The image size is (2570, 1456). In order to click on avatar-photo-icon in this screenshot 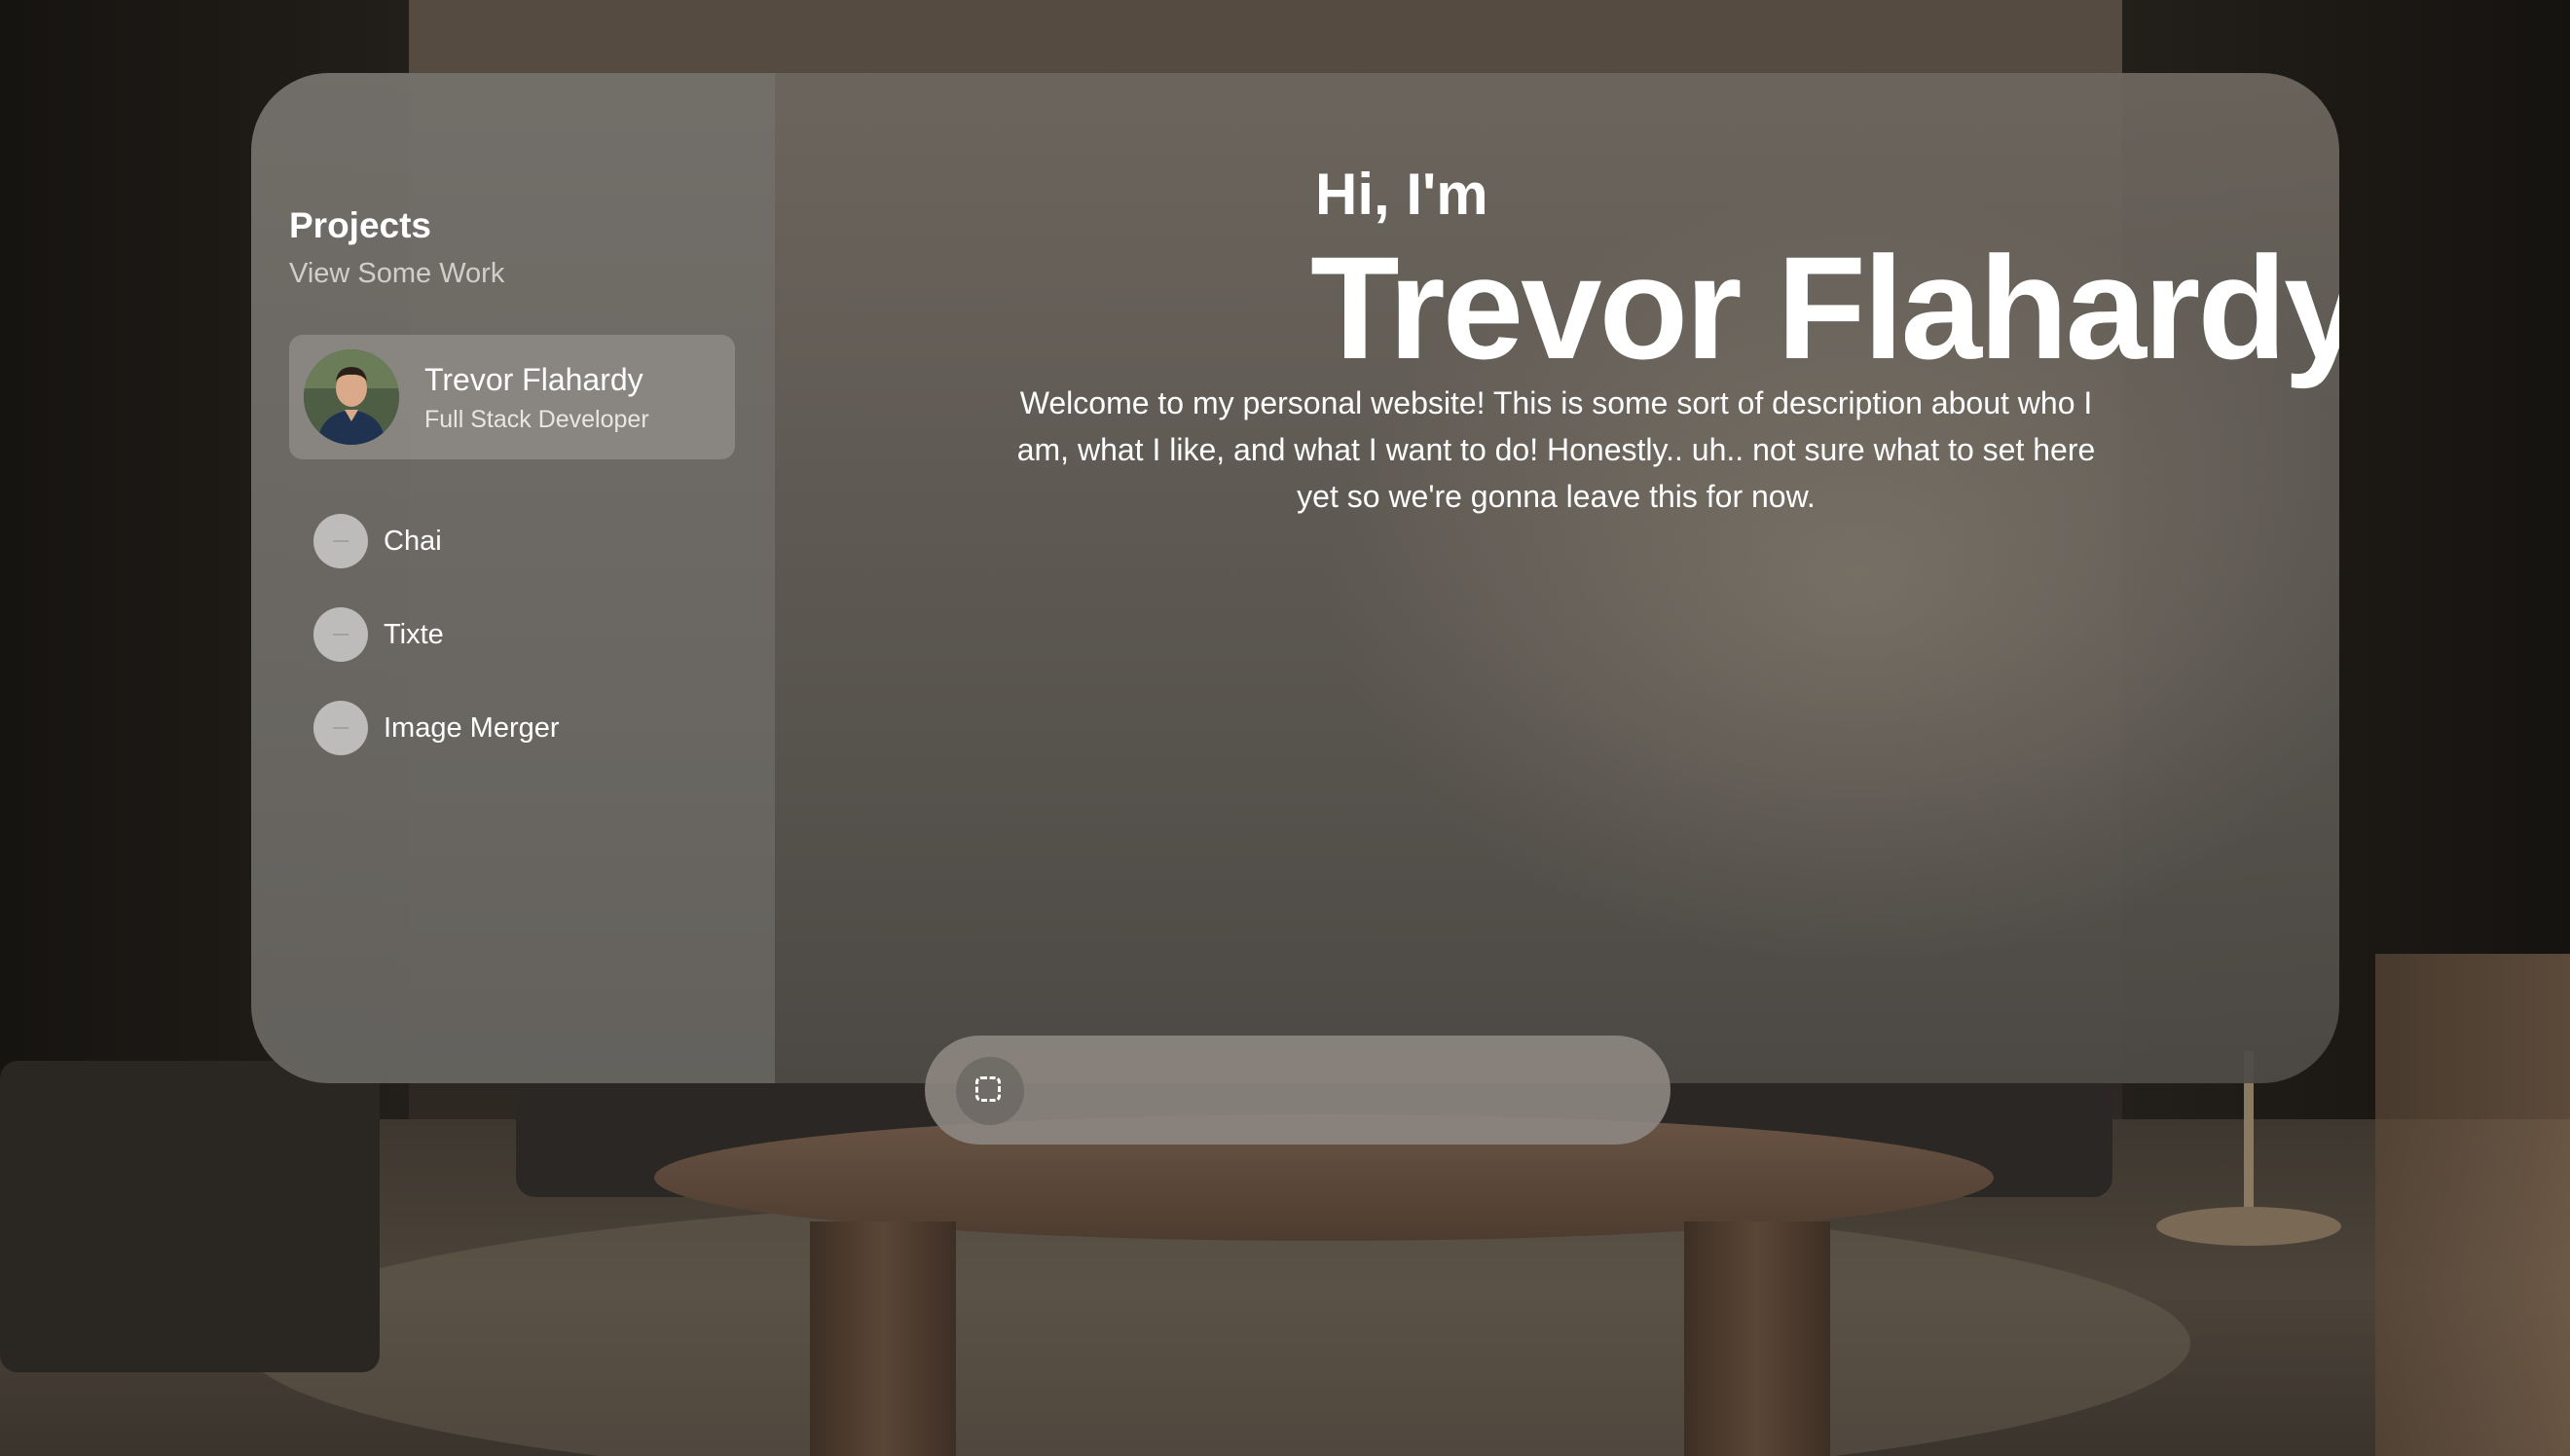, I will do `click(351, 397)`.